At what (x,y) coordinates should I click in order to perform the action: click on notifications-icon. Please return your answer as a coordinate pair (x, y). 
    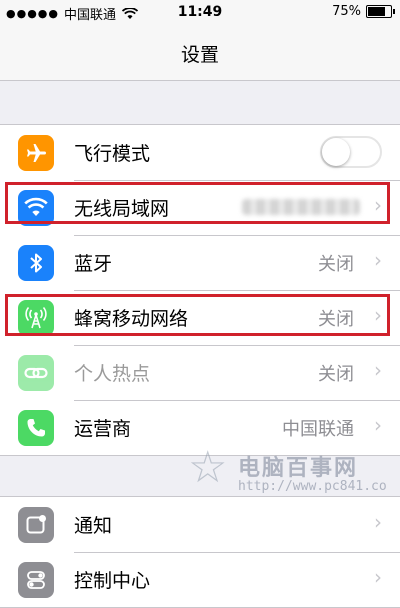
    Looking at the image, I should click on (36, 525).